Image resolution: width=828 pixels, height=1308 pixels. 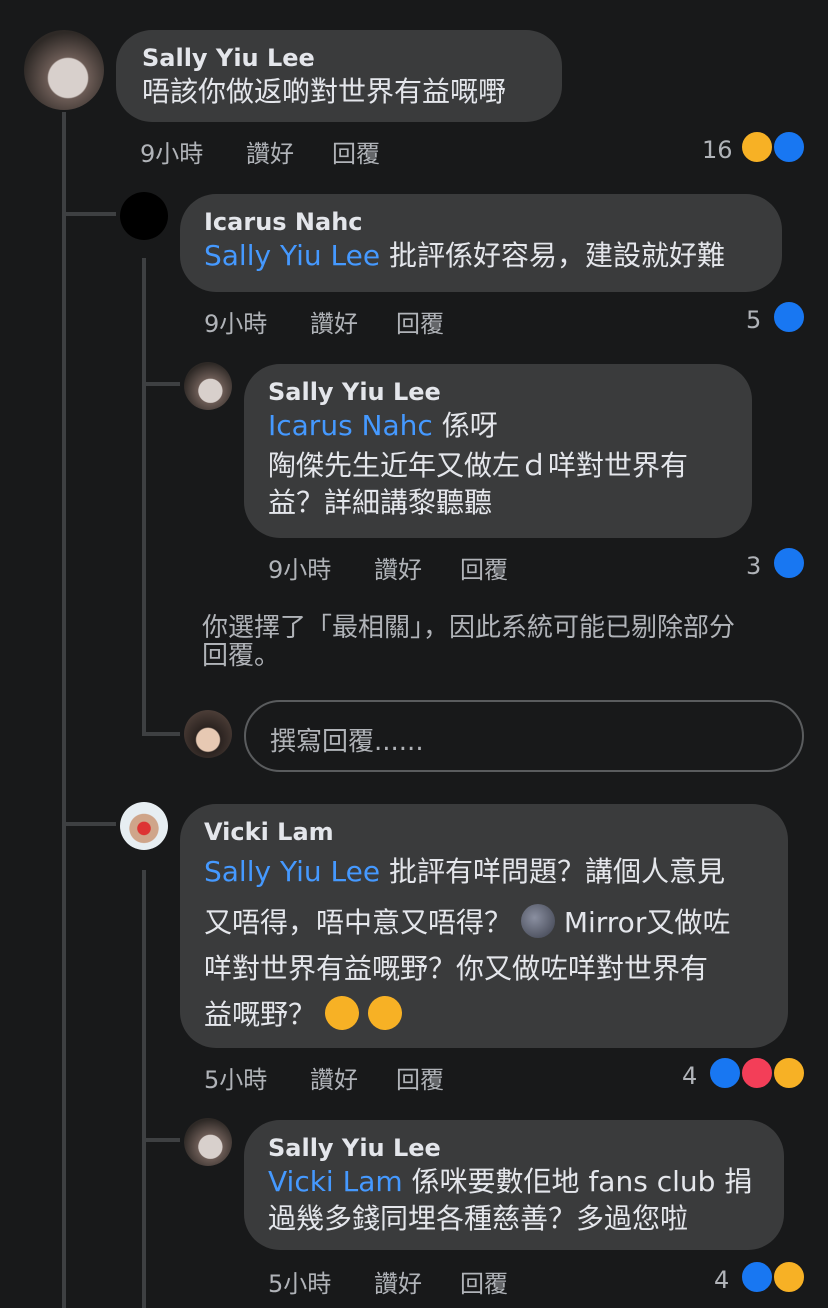 I want to click on comment-text: Mirror又做咗, so click(x=647, y=922).